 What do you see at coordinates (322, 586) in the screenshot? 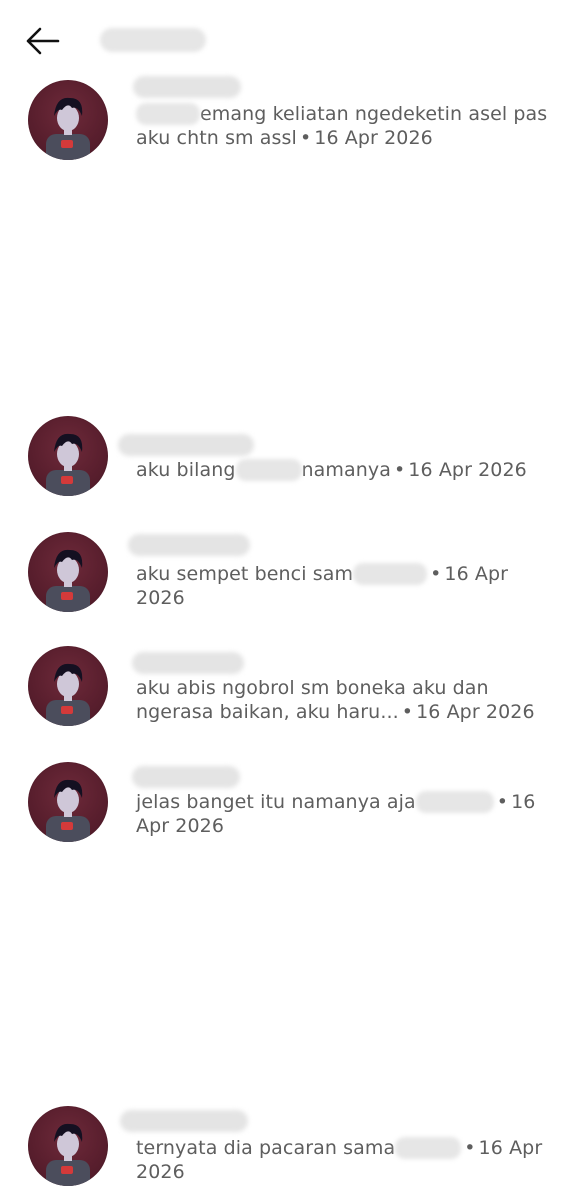
I see `notification-text: aku sempet benci sam • 16 Apr 2026` at bounding box center [322, 586].